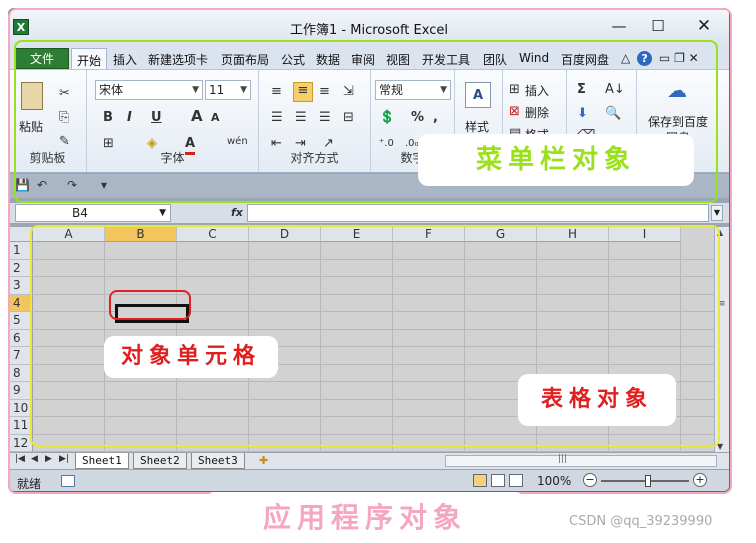 This screenshot has width=756, height=543. What do you see at coordinates (21, 356) in the screenshot?
I see `row-header-7: 7` at bounding box center [21, 356].